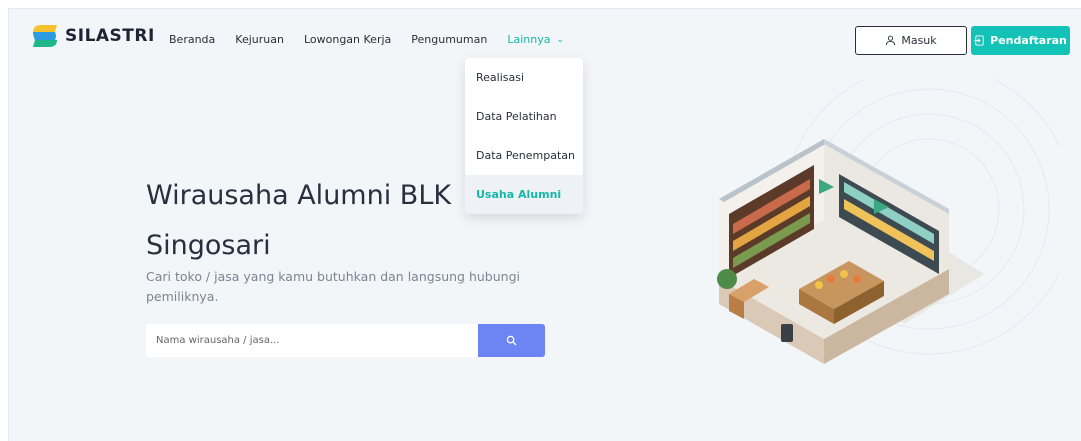 The width and height of the screenshot is (1081, 441). I want to click on nav-item-kejuruan: Kejuruan, so click(259, 39).